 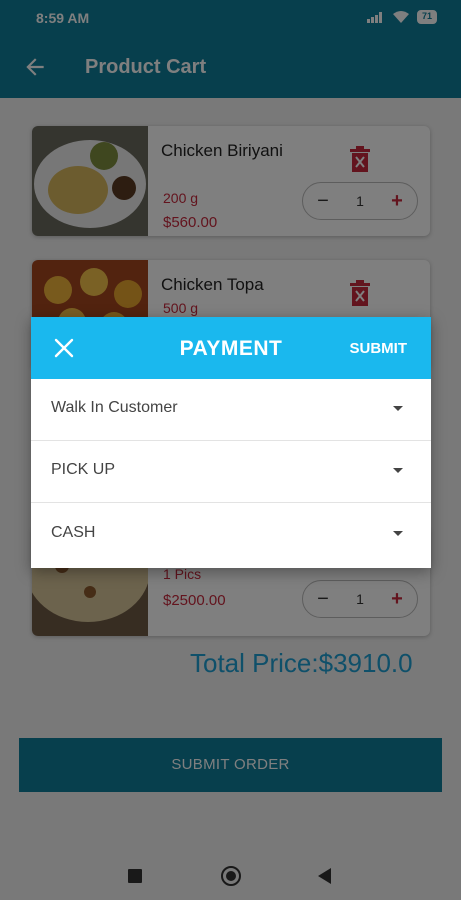 What do you see at coordinates (231, 348) in the screenshot?
I see `dialog-header: PAYMENT SUBMIT` at bounding box center [231, 348].